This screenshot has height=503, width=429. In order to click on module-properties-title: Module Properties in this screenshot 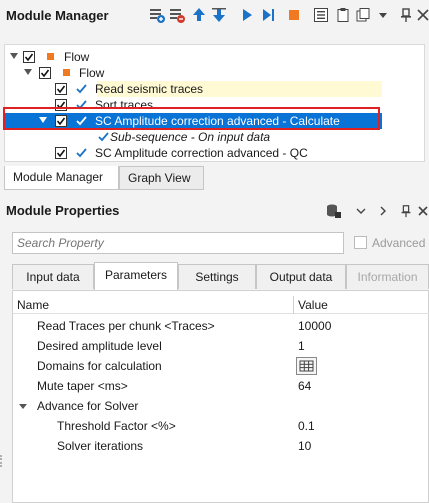, I will do `click(63, 210)`.